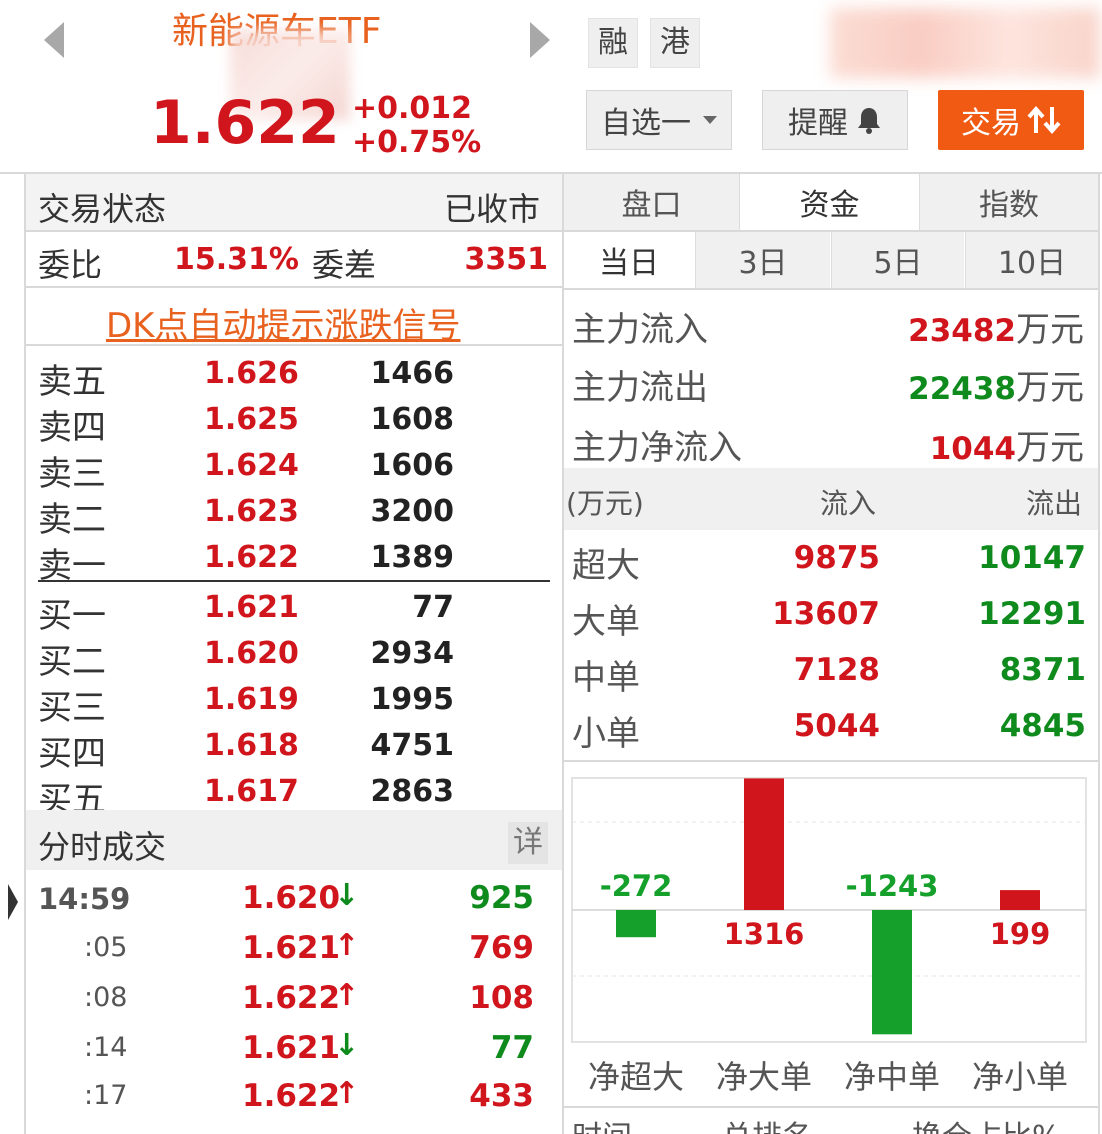 Image resolution: width=1102 pixels, height=1134 pixels. I want to click on hk-connect-tag: 港, so click(675, 43).